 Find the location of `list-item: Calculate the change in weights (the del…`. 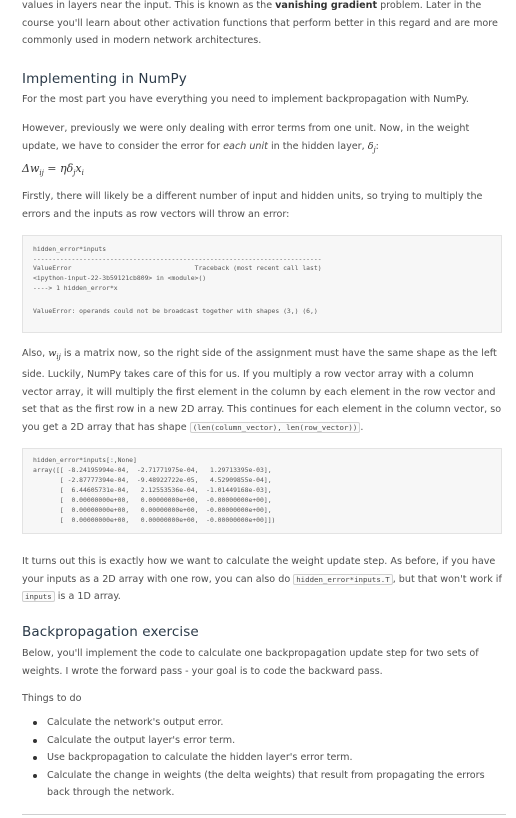

list-item: Calculate the change in weights (the del… is located at coordinates (265, 784).